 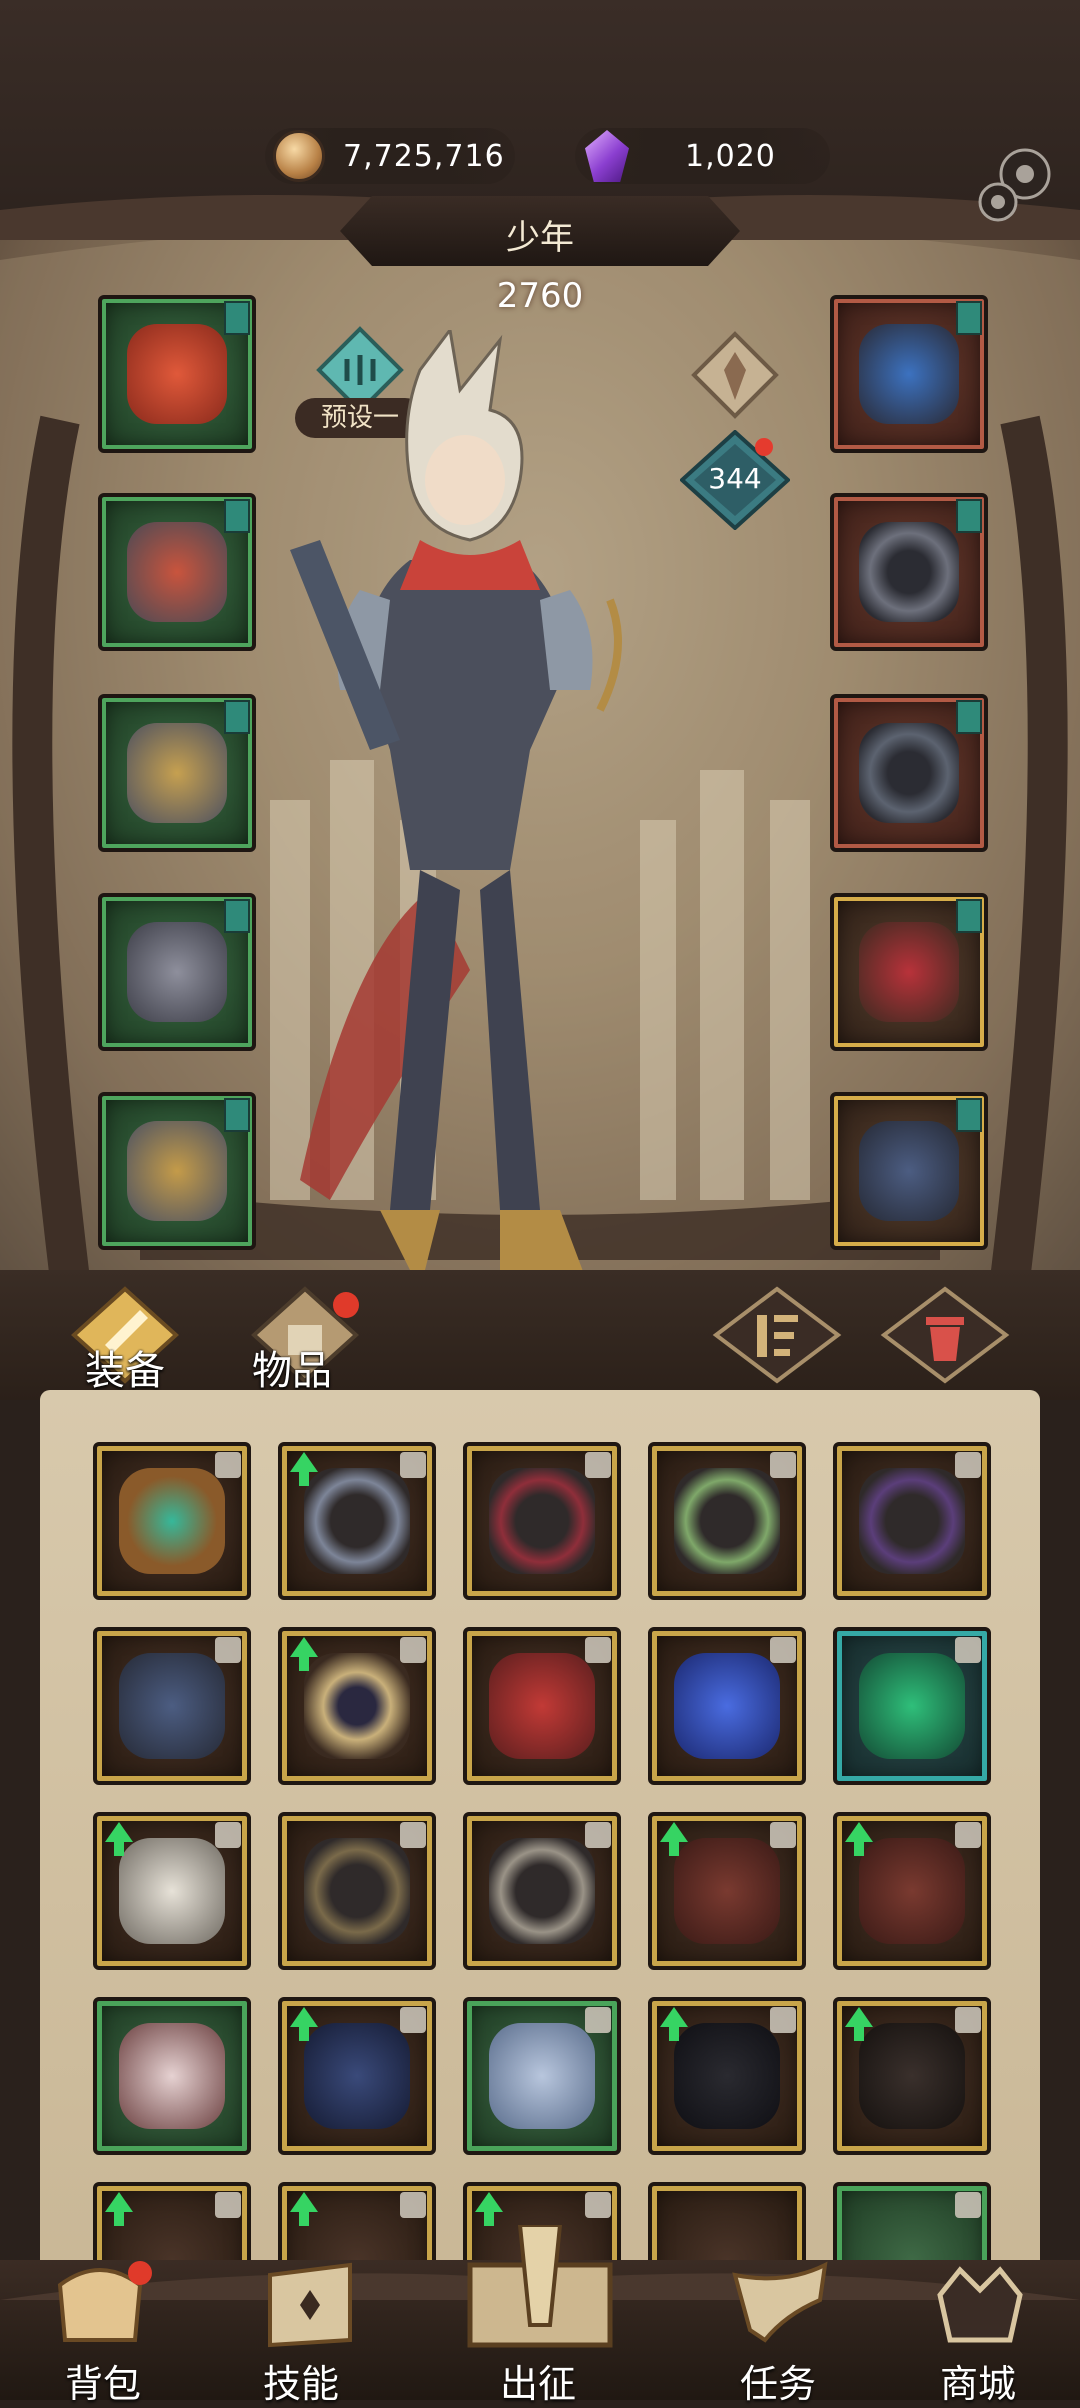 I want to click on settings-gear-icon, so click(x=1015, y=185).